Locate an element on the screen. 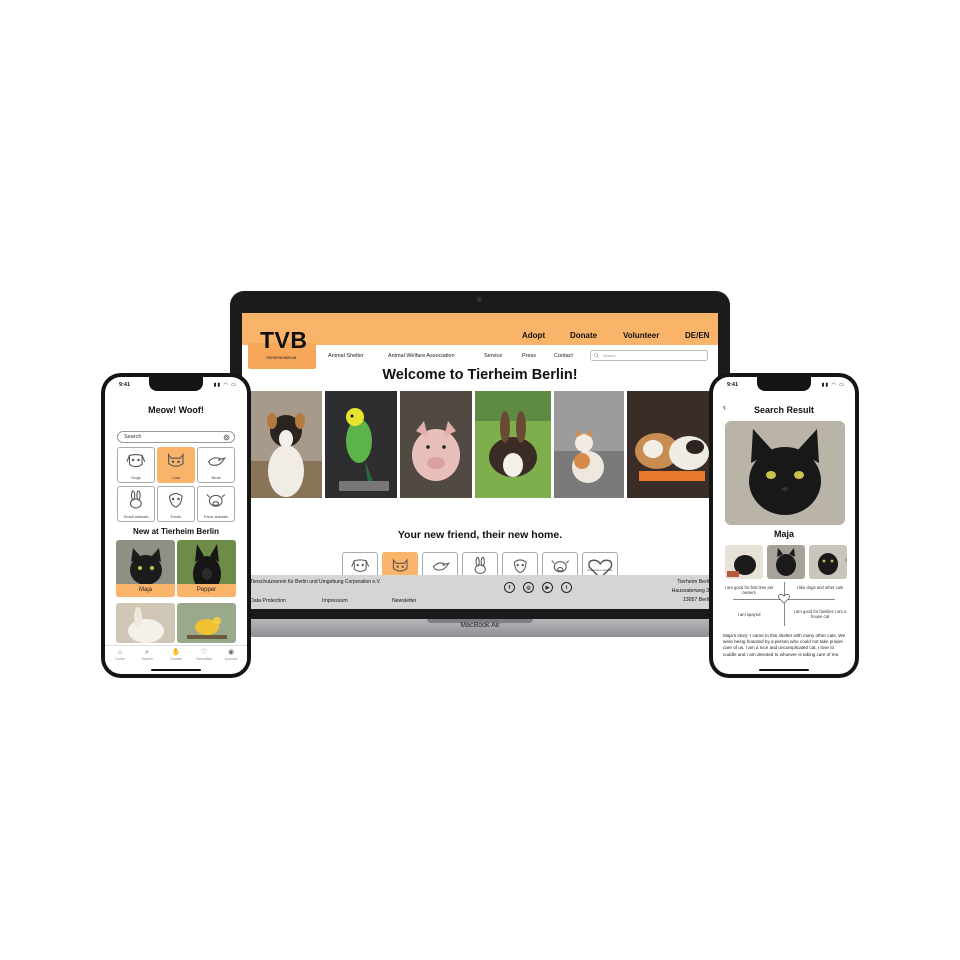  screen-title: Search Result is located at coordinates (784, 410).